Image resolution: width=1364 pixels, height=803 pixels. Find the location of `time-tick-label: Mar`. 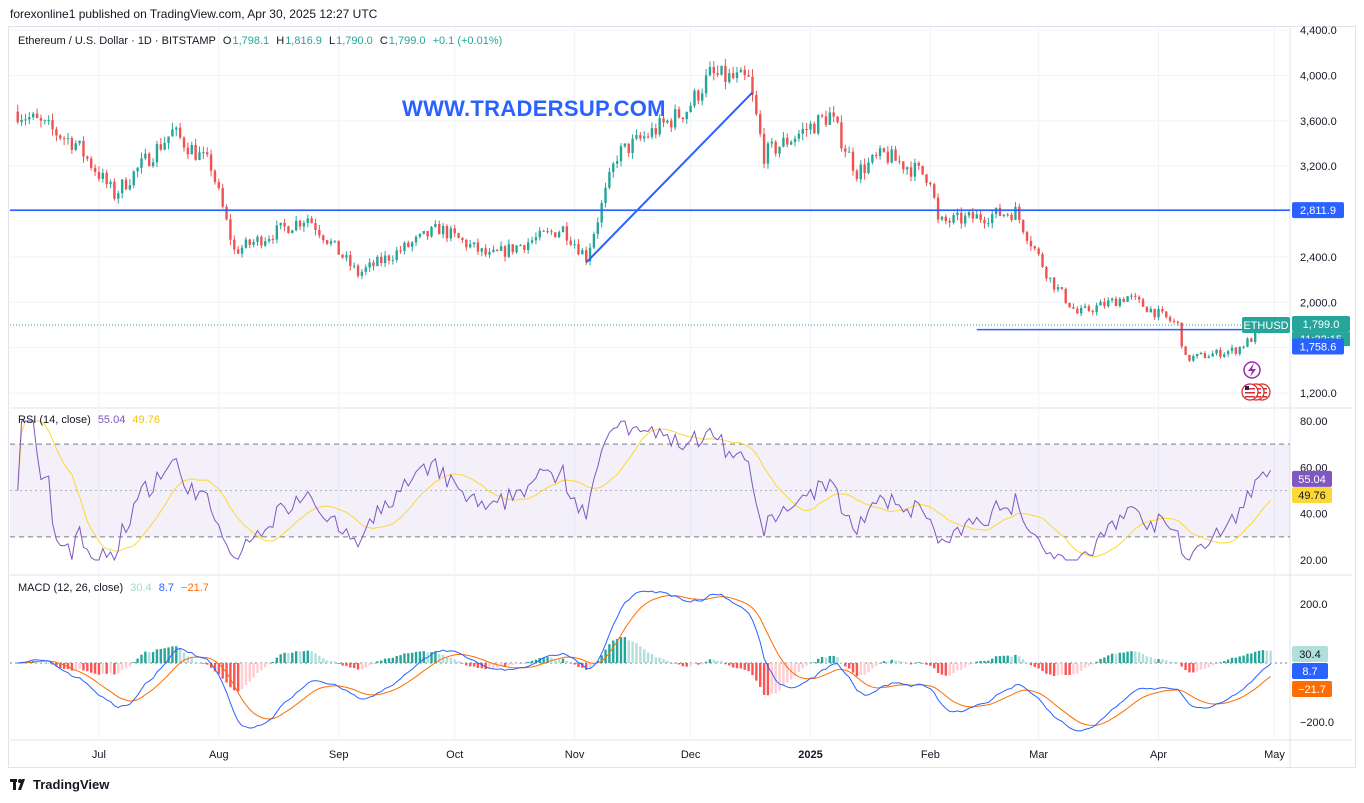

time-tick-label: Mar is located at coordinates (1038, 755).